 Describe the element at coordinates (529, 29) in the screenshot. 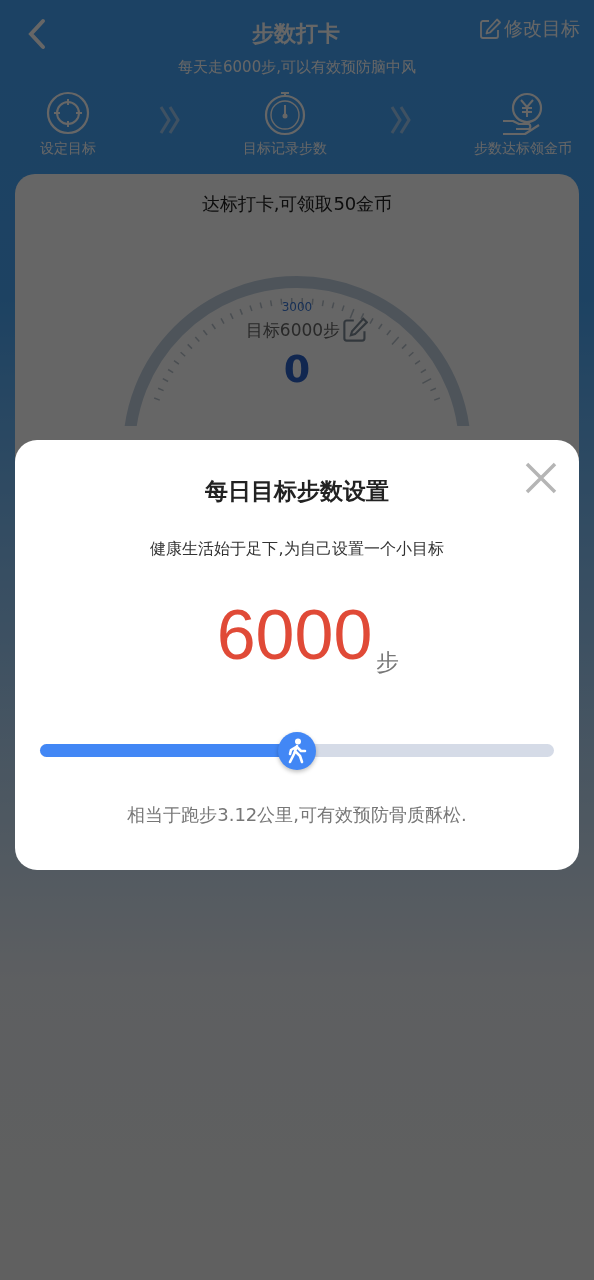

I see `edit-goal-button: 修改目标` at that location.